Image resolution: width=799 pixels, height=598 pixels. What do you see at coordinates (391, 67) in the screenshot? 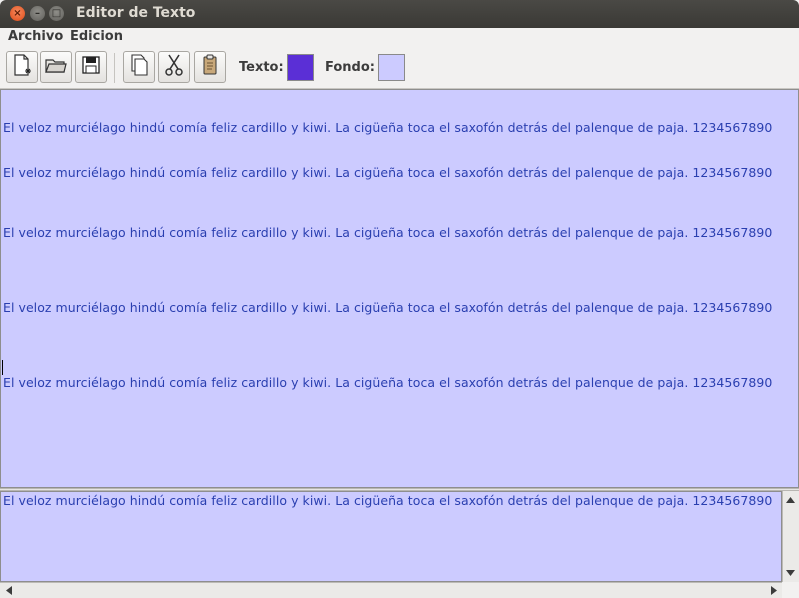
I see `background-color-swatch` at bounding box center [391, 67].